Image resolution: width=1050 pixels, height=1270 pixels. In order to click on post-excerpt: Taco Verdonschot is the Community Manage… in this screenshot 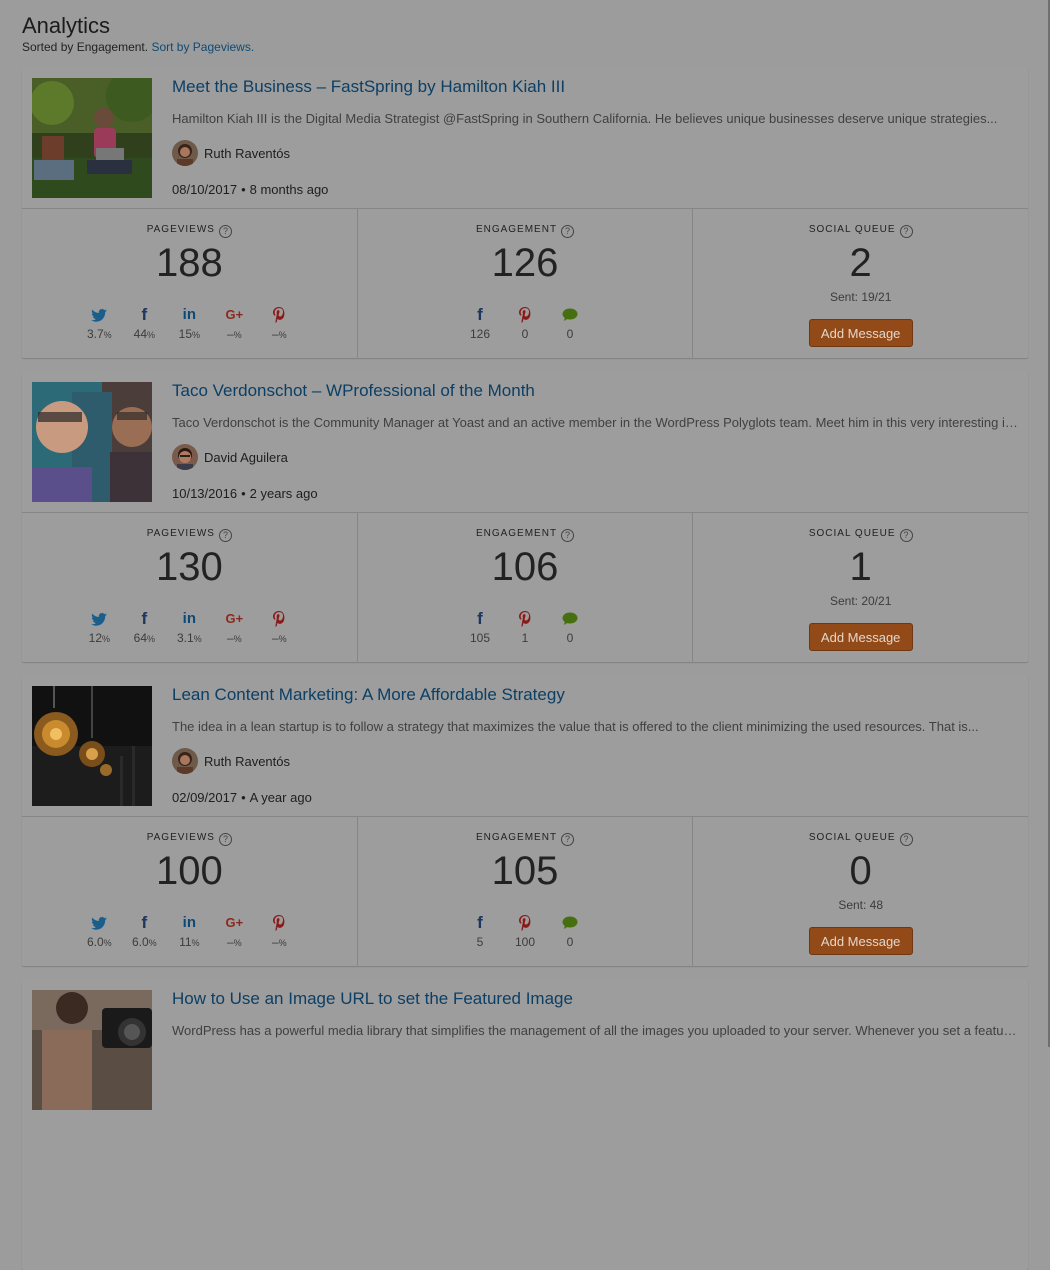, I will do `click(595, 422)`.